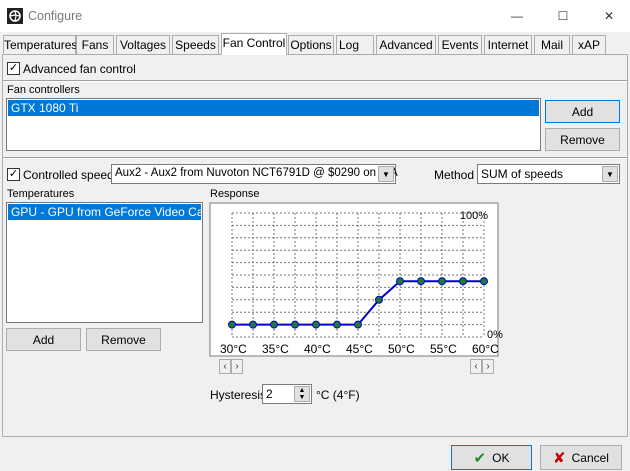 The image size is (630, 471). I want to click on tab-label: Voltages, so click(143, 45).